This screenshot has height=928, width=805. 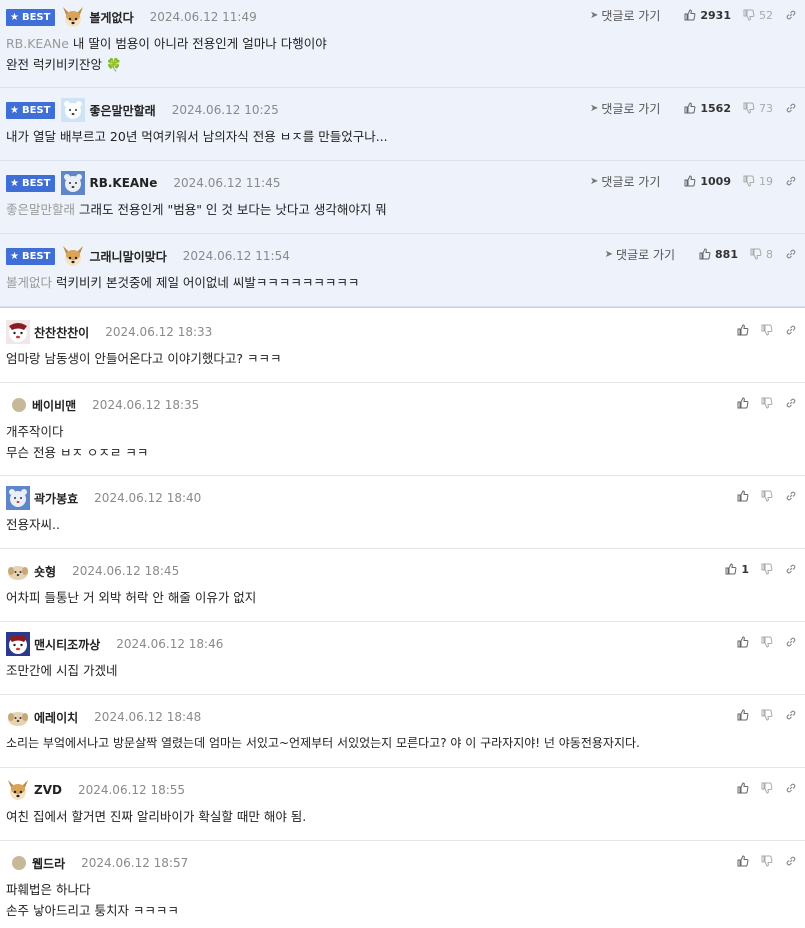 What do you see at coordinates (131, 597) in the screenshot?
I see `comment-body: 어차피 들통난 거 외박 허락 안 해줄 이유가 없지` at bounding box center [131, 597].